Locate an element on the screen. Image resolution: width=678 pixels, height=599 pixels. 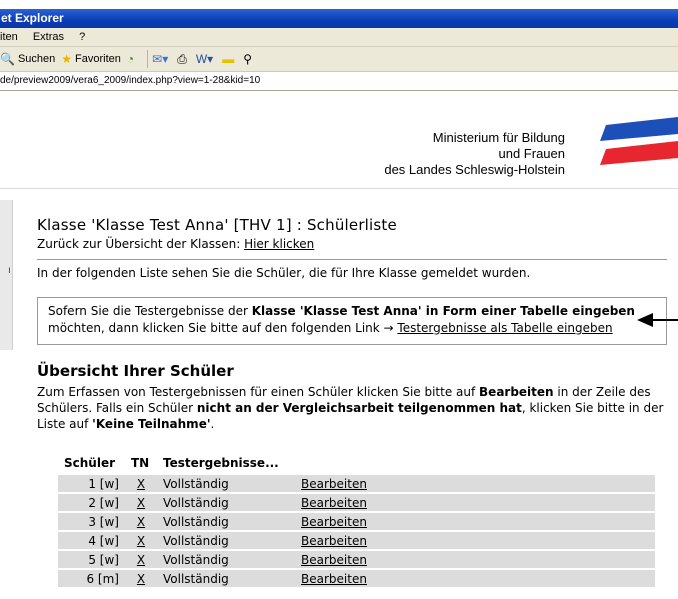
history-icon: ◔ is located at coordinates (130, 59).